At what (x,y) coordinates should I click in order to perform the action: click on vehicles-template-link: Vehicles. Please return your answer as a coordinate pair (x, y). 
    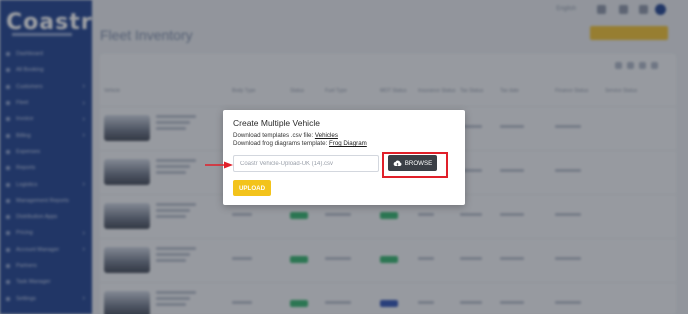
    Looking at the image, I should click on (326, 135).